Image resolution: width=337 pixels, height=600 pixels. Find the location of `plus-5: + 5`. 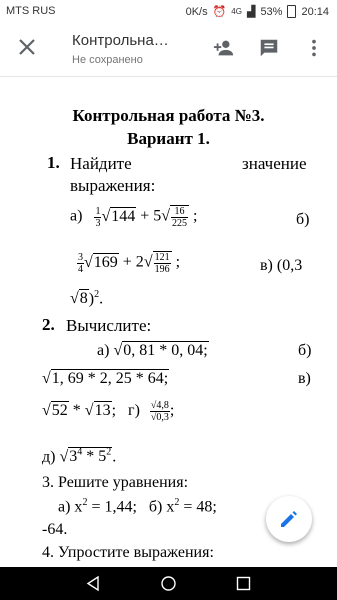

plus-5: + 5 is located at coordinates (151, 216).